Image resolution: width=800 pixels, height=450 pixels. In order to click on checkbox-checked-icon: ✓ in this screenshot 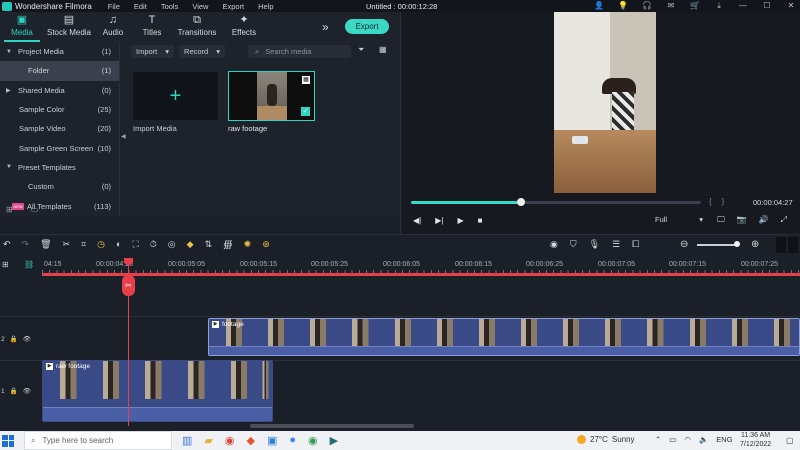, I will do `click(305, 111)`.